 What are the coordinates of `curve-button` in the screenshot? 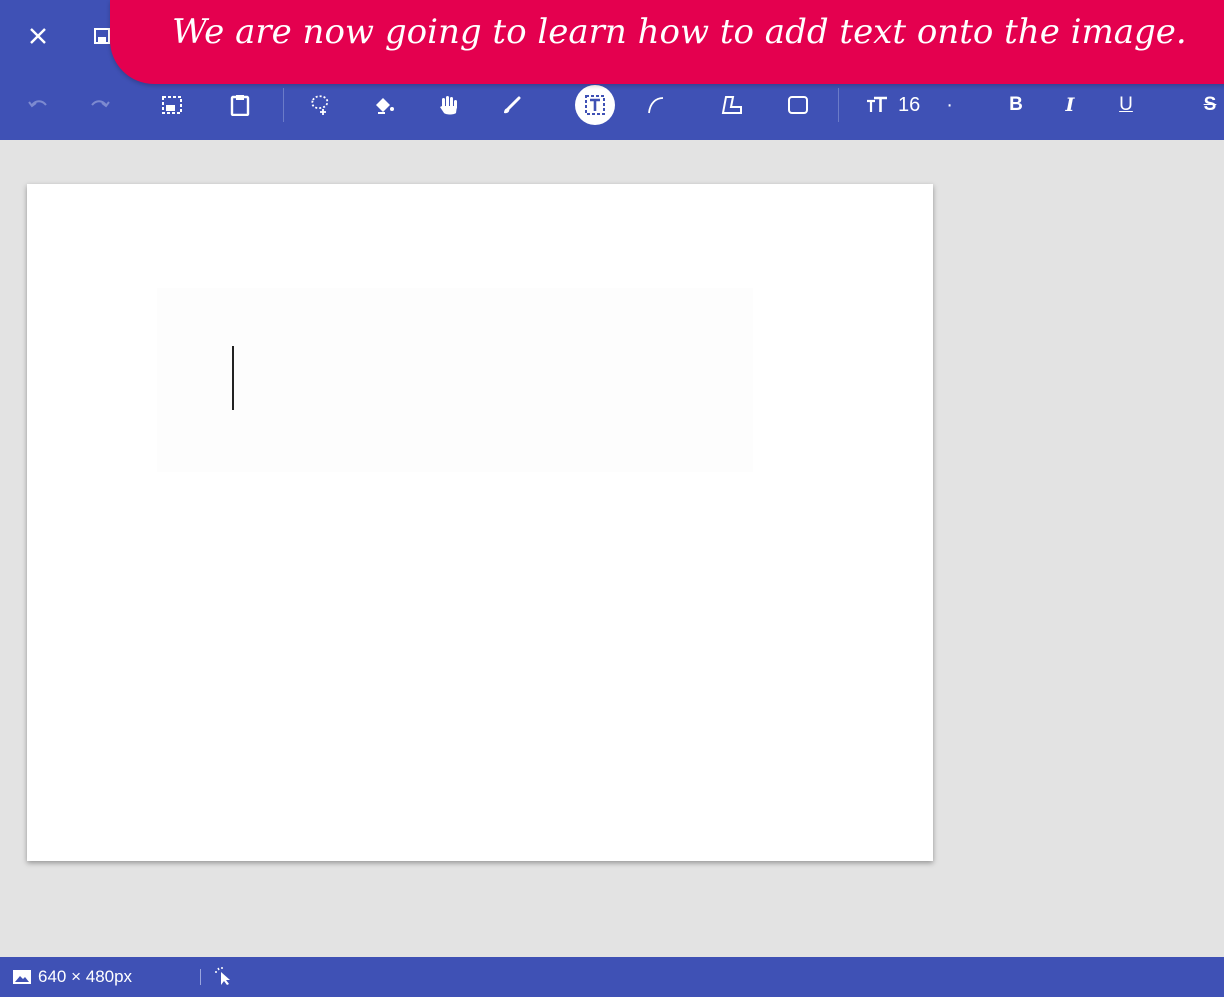 It's located at (656, 105).